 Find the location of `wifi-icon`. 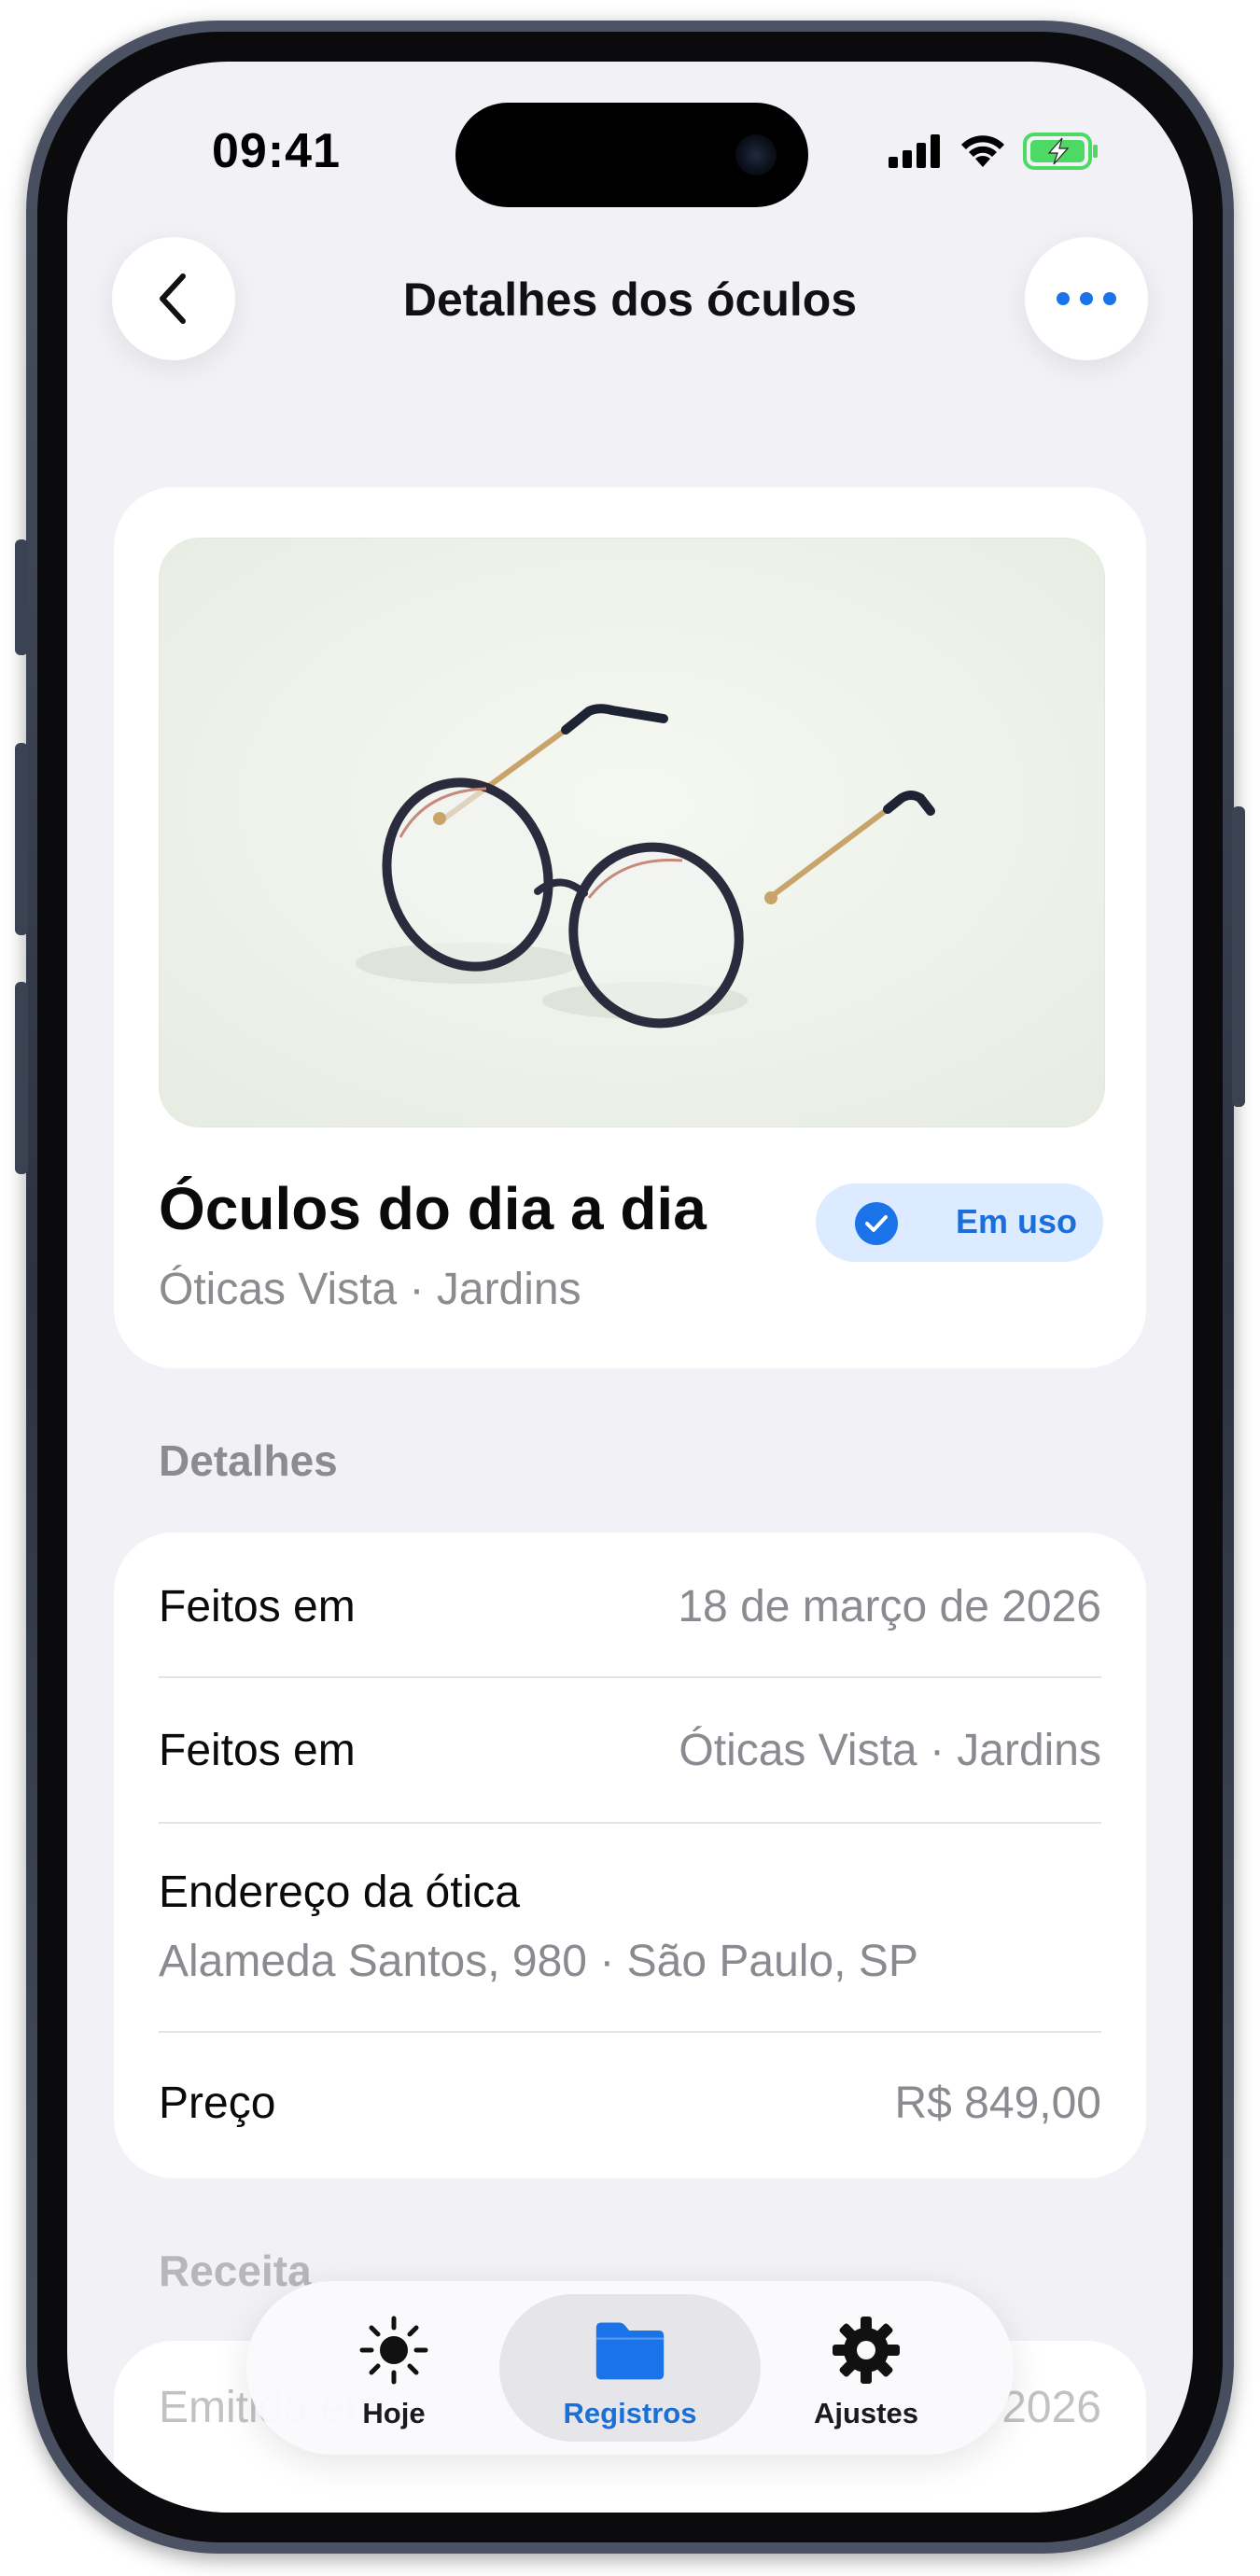

wifi-icon is located at coordinates (982, 151).